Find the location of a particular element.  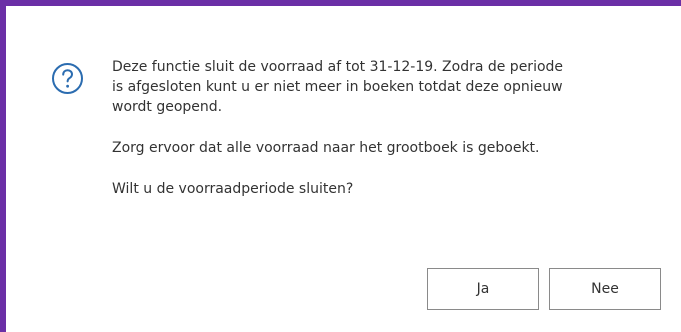

yes-button: Ja is located at coordinates (483, 289).